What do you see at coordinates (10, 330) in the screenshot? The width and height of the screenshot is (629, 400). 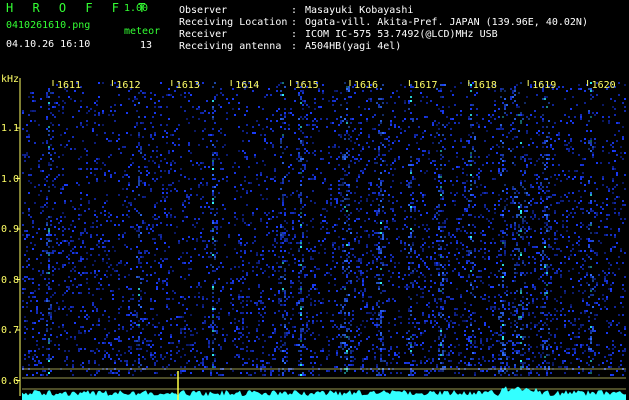 I see `y-tick-label: 0.7` at bounding box center [10, 330].